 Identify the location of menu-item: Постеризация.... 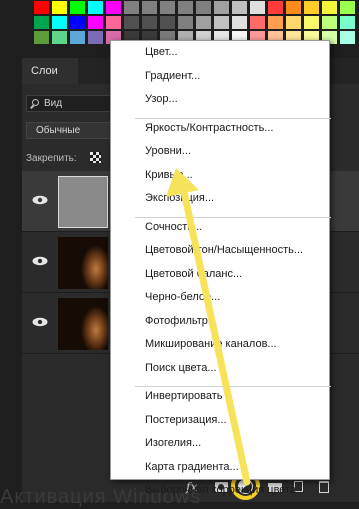
(186, 420).